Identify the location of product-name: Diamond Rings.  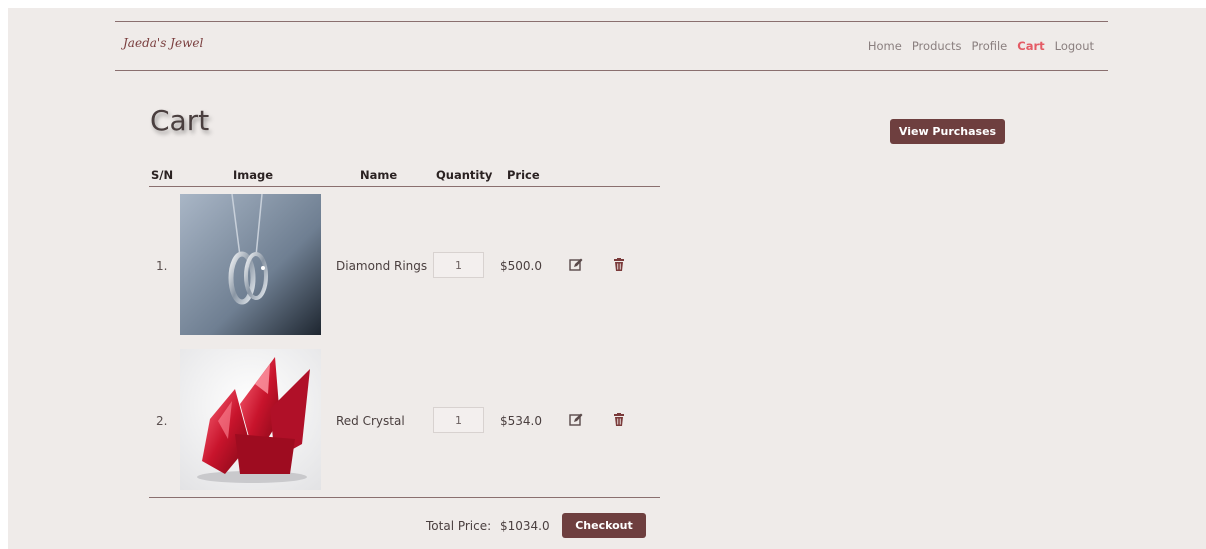
(381, 266).